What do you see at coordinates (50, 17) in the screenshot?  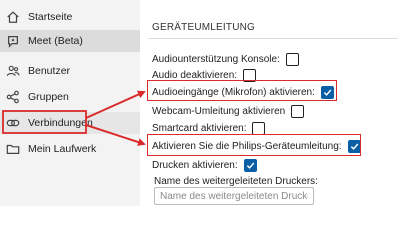 I see `sidebar-item-label: Startseite` at bounding box center [50, 17].